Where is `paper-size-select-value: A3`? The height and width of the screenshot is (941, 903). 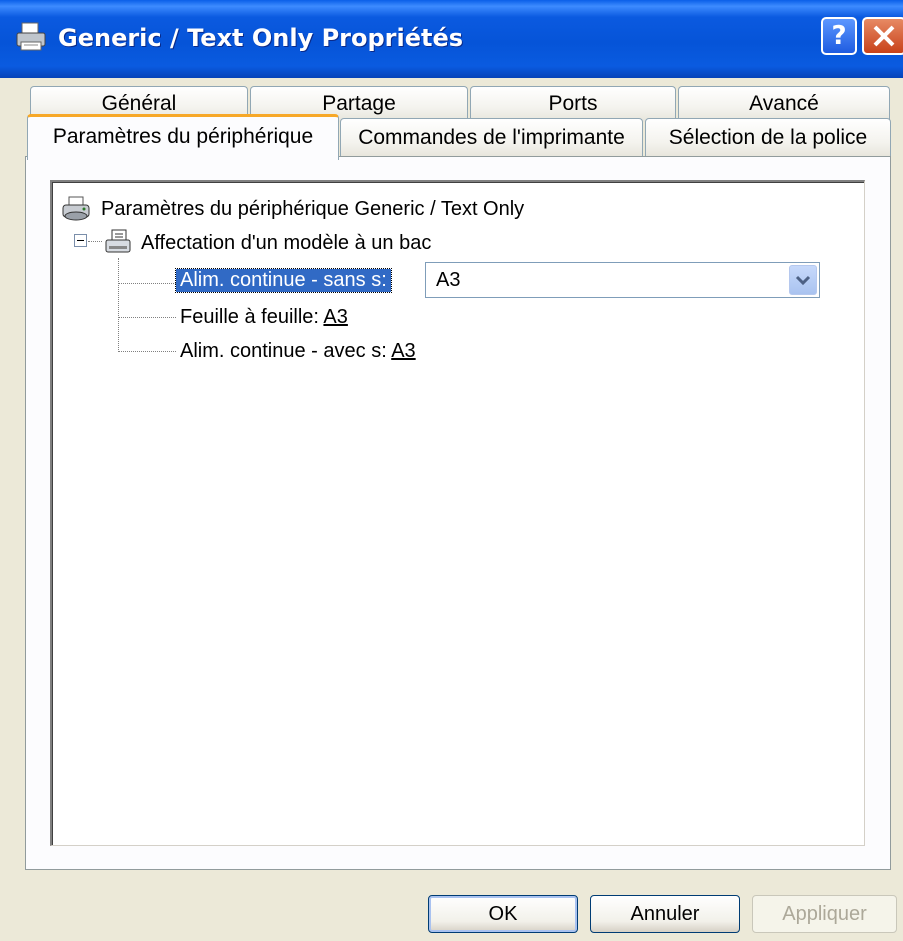 paper-size-select-value: A3 is located at coordinates (448, 280).